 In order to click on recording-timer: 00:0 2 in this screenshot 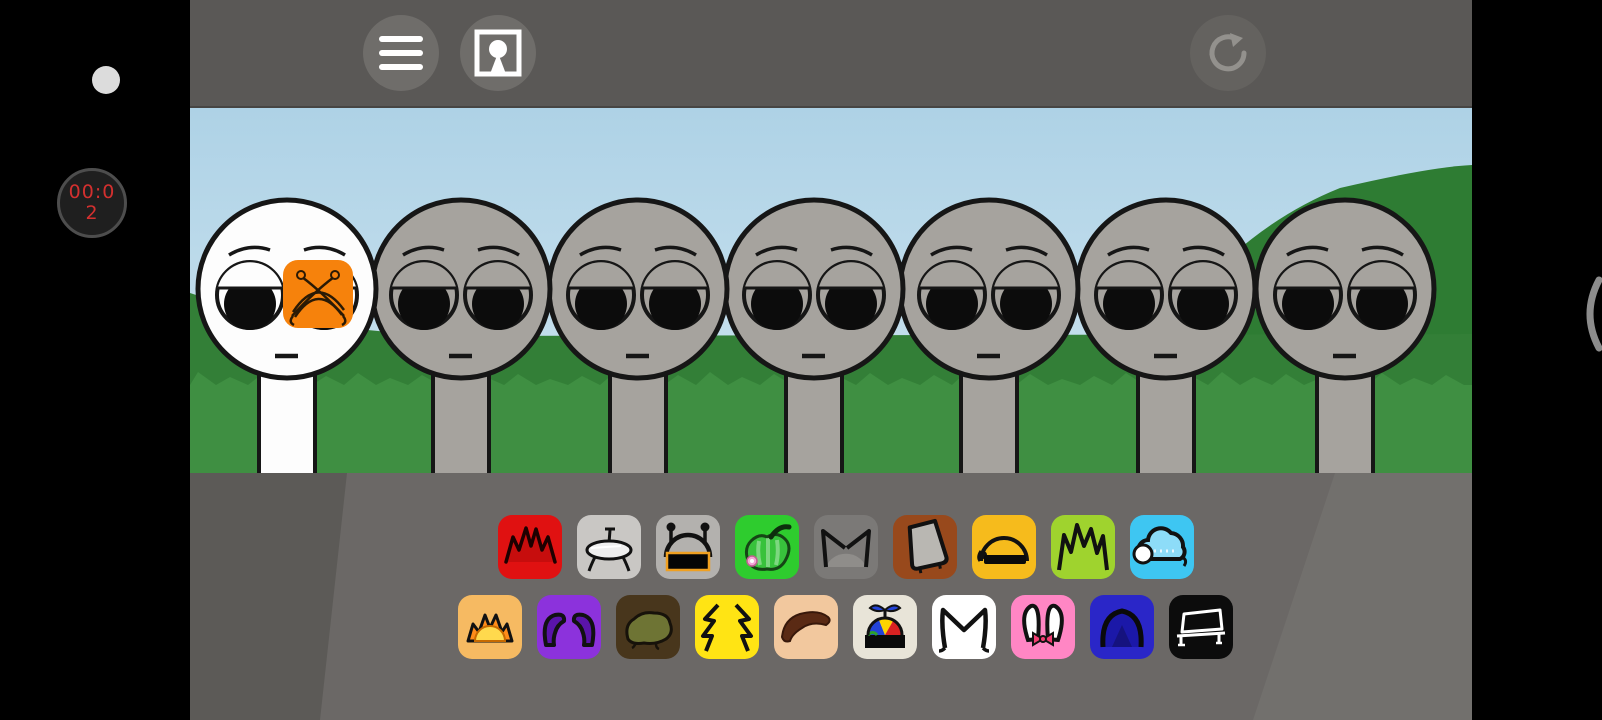, I will do `click(92, 203)`.